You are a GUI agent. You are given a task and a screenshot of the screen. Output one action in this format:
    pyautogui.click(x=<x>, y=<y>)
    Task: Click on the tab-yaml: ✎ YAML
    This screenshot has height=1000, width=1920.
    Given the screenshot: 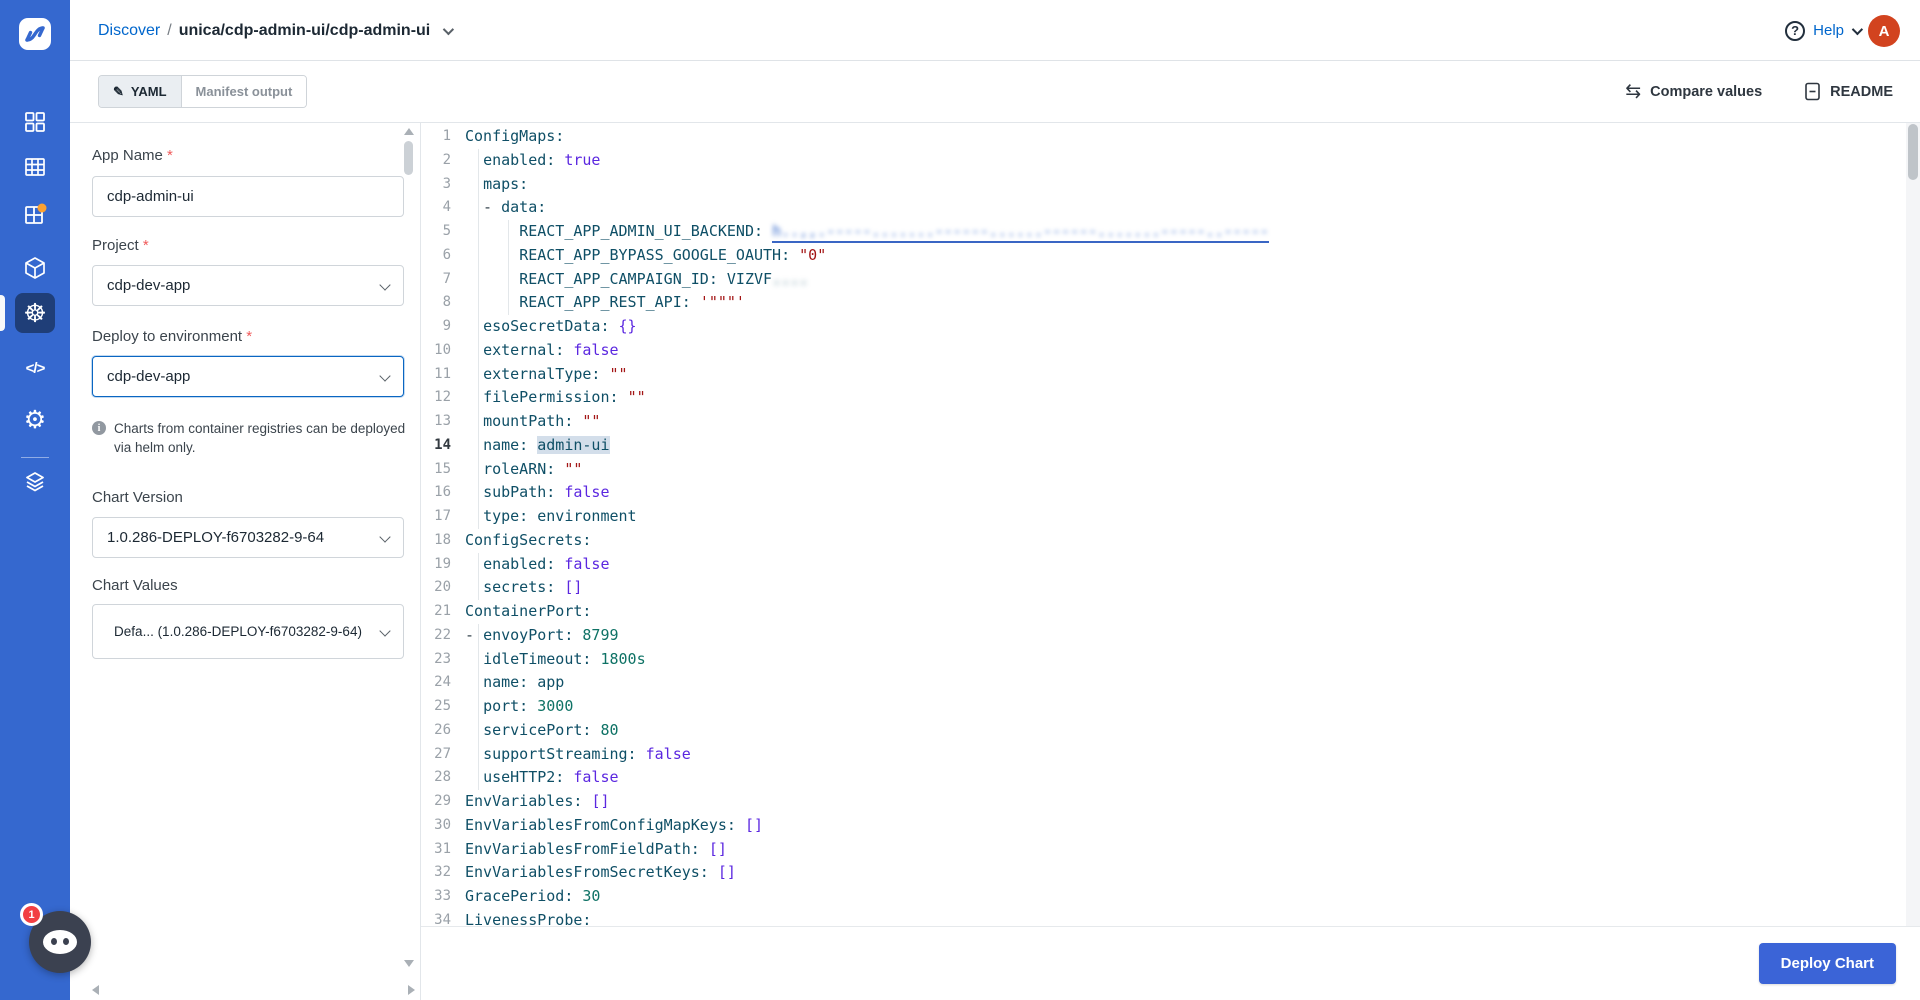 What is the action you would take?
    pyautogui.click(x=140, y=91)
    